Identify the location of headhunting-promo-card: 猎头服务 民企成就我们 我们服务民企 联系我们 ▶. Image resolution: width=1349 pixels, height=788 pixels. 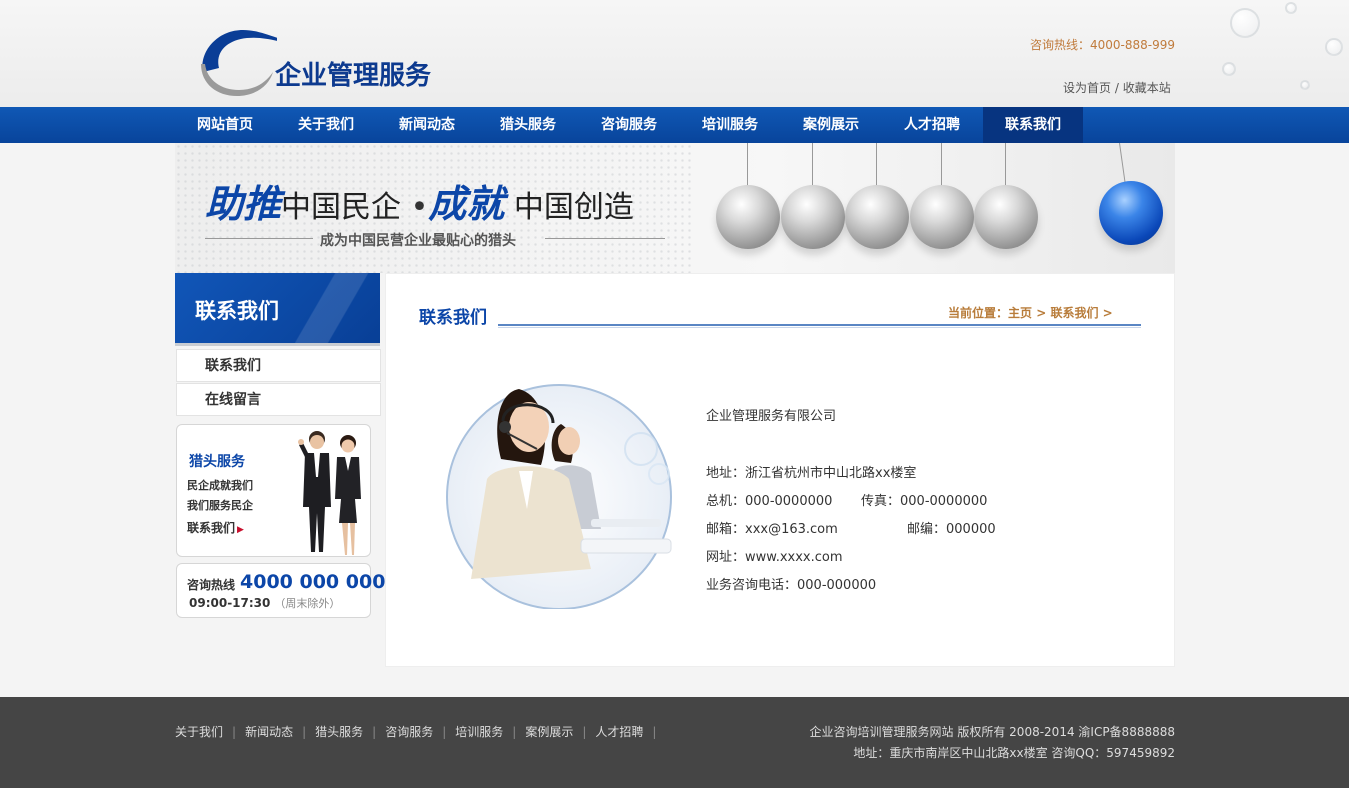
(273, 490).